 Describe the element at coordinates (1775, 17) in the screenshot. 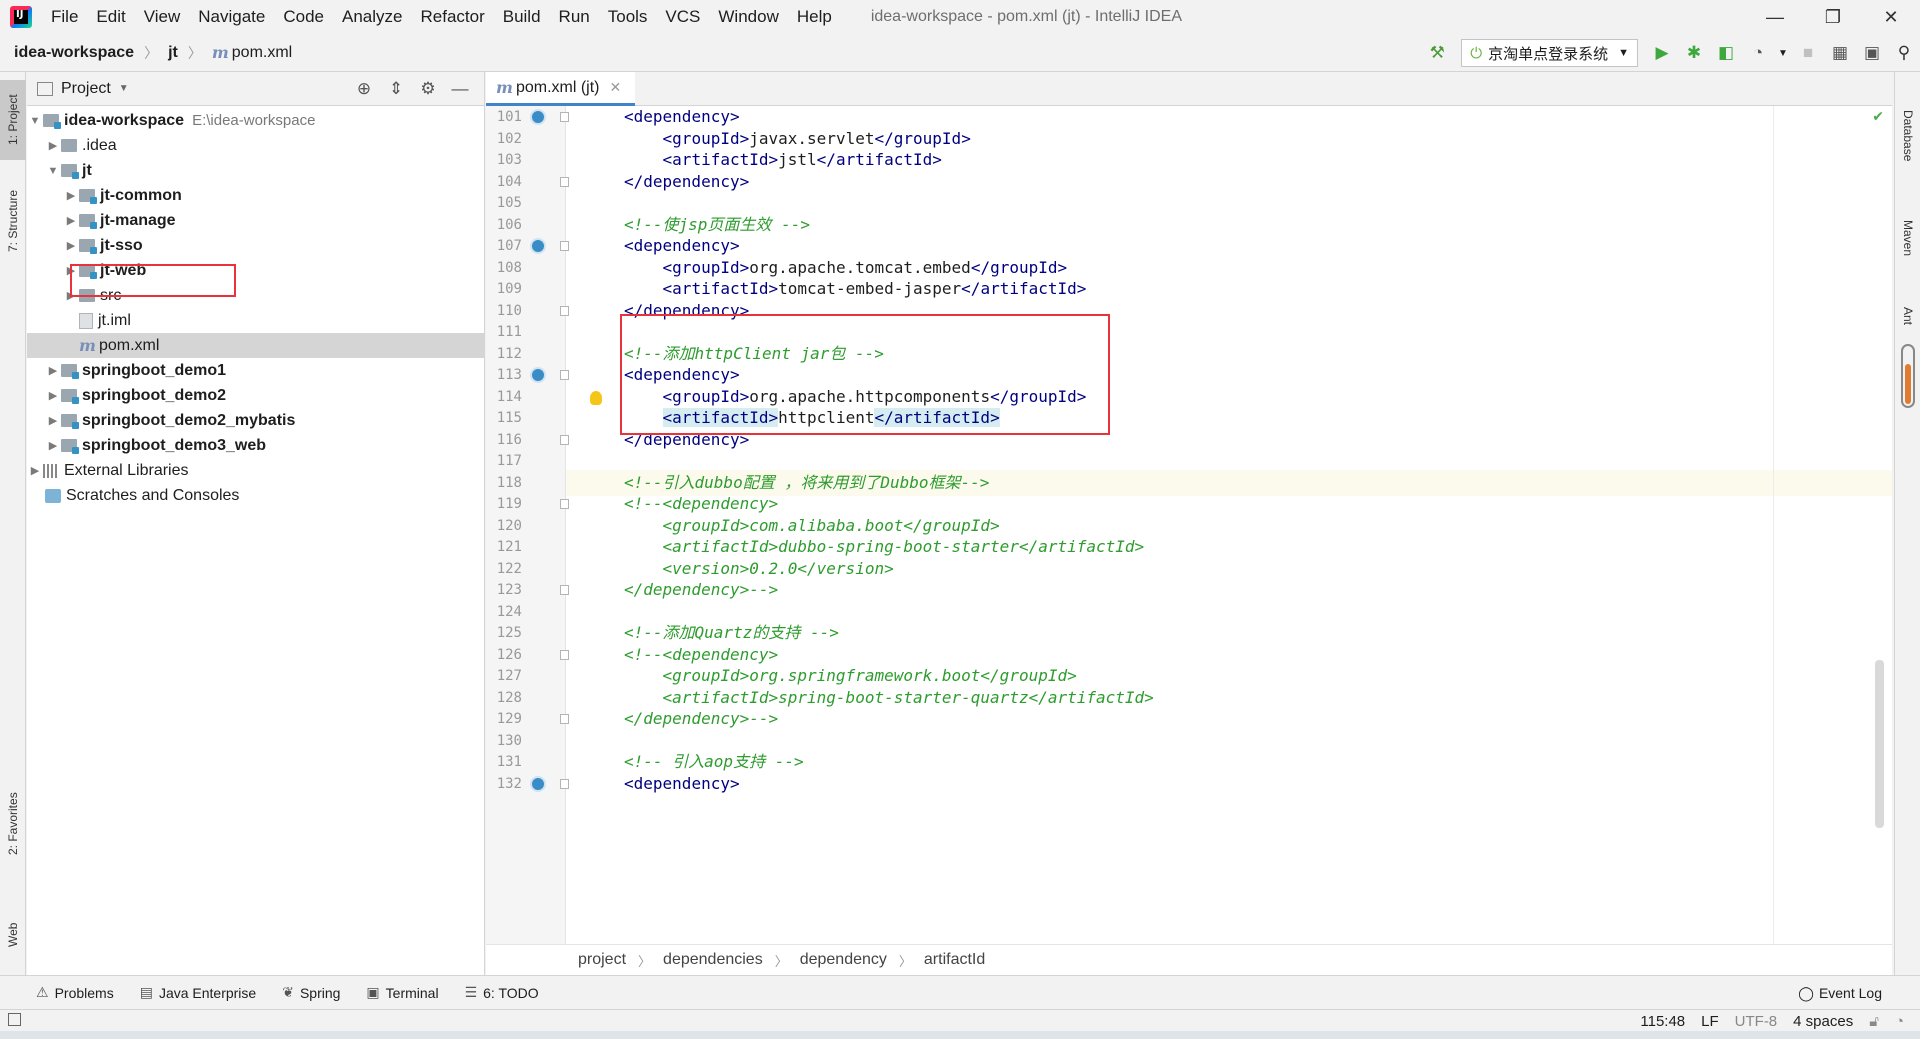

I see `minimize-button: —` at that location.